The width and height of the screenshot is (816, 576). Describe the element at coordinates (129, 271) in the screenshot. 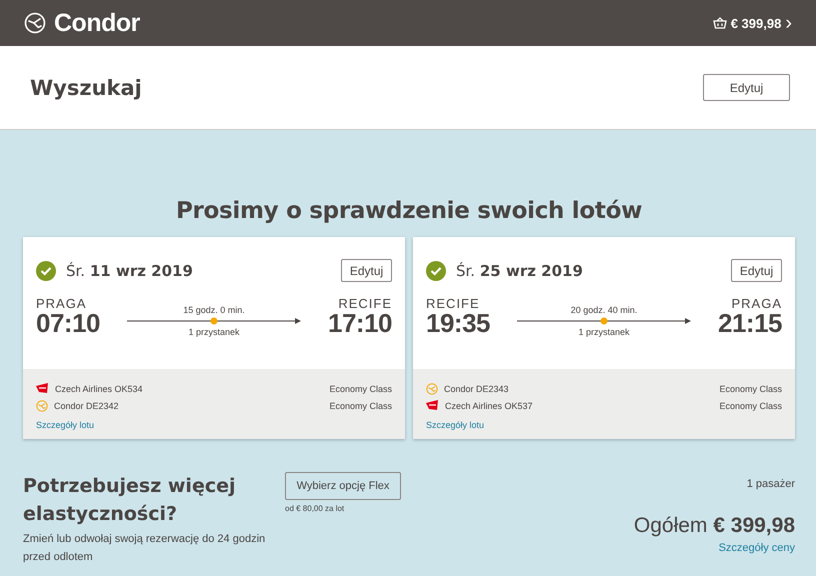

I see `flight-date: Śr. 11 wrz 2019` at that location.